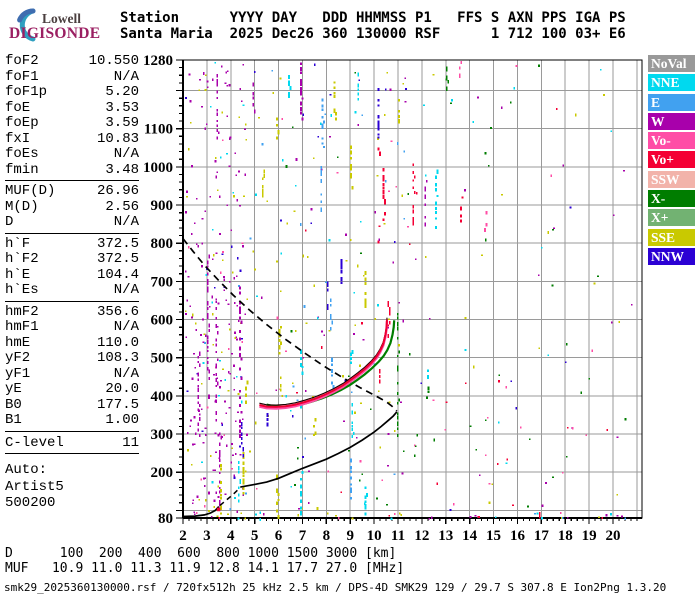 The image size is (700, 600). I want to click on legend-item-noval: NoVal, so click(671, 63).